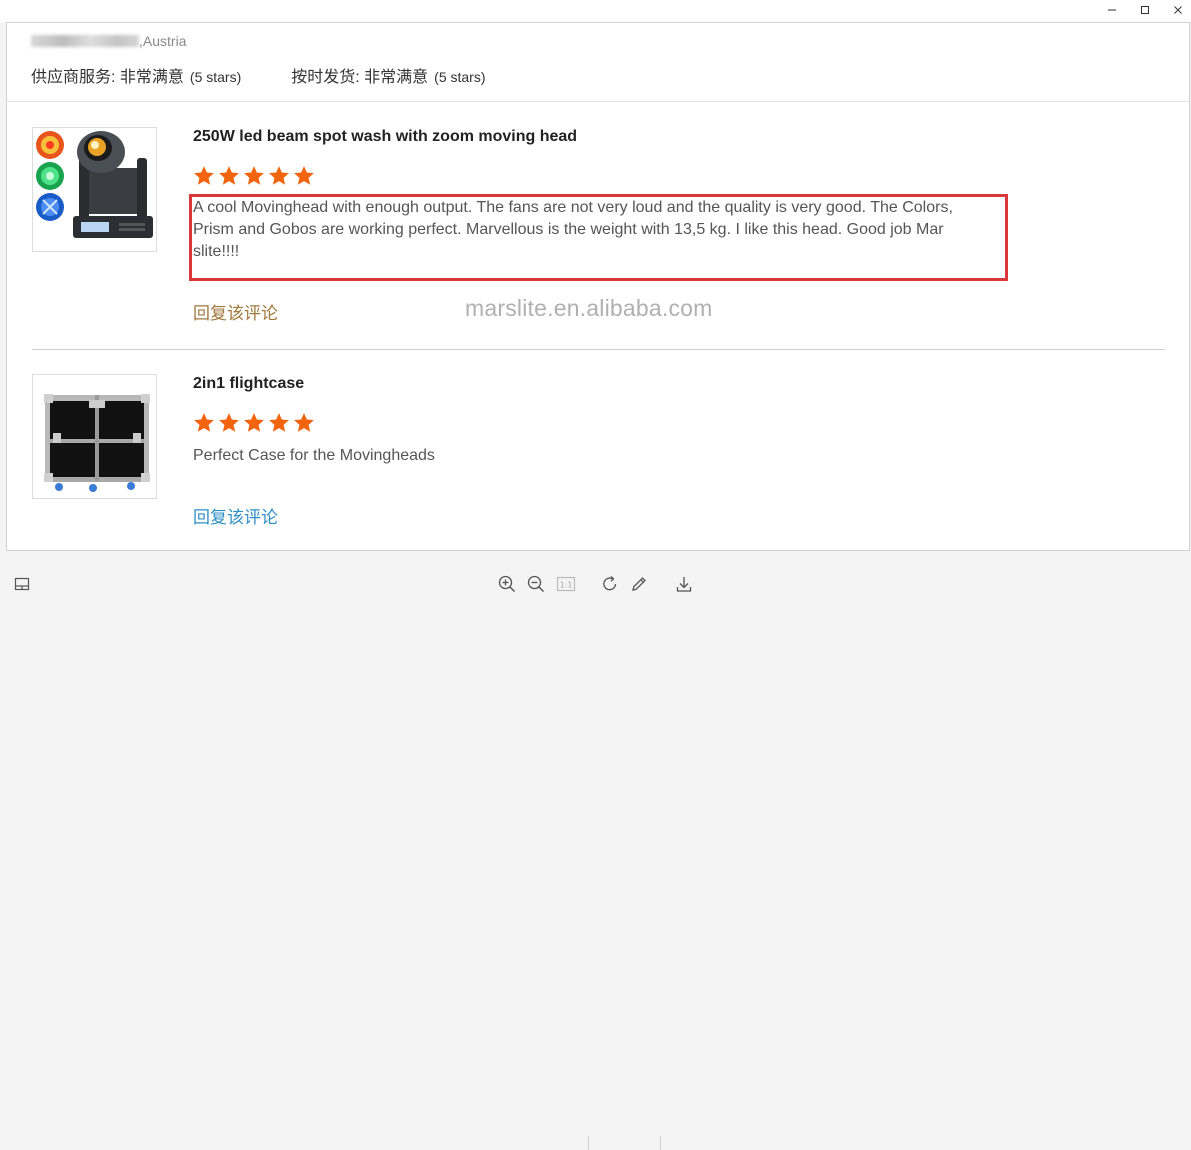  Describe the element at coordinates (85, 41) in the screenshot. I see `blurred-reviewer-name` at that location.